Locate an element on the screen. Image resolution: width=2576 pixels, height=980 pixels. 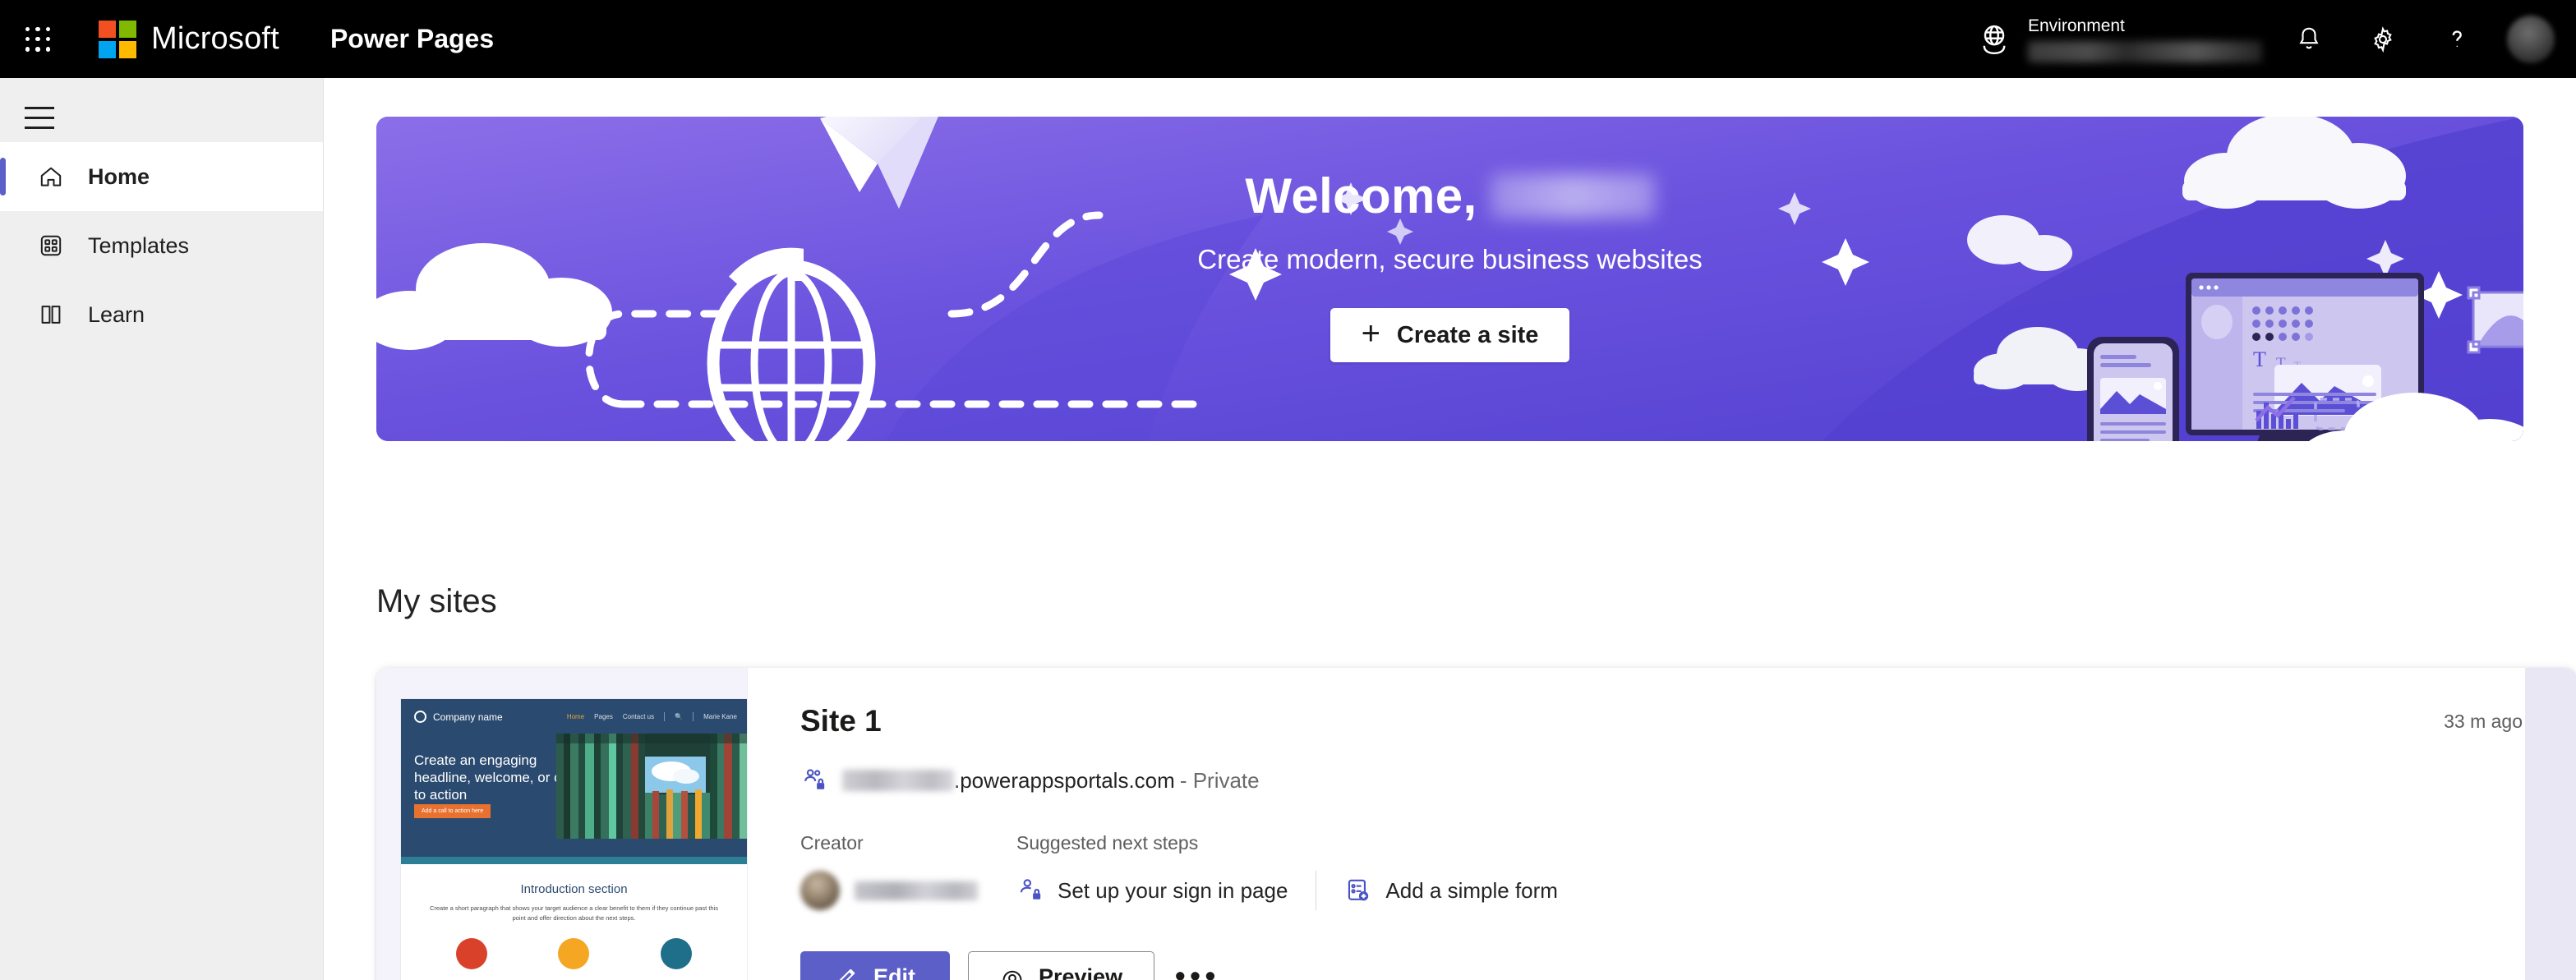
sidebar-item-learn-label: Learn is located at coordinates (116, 314).